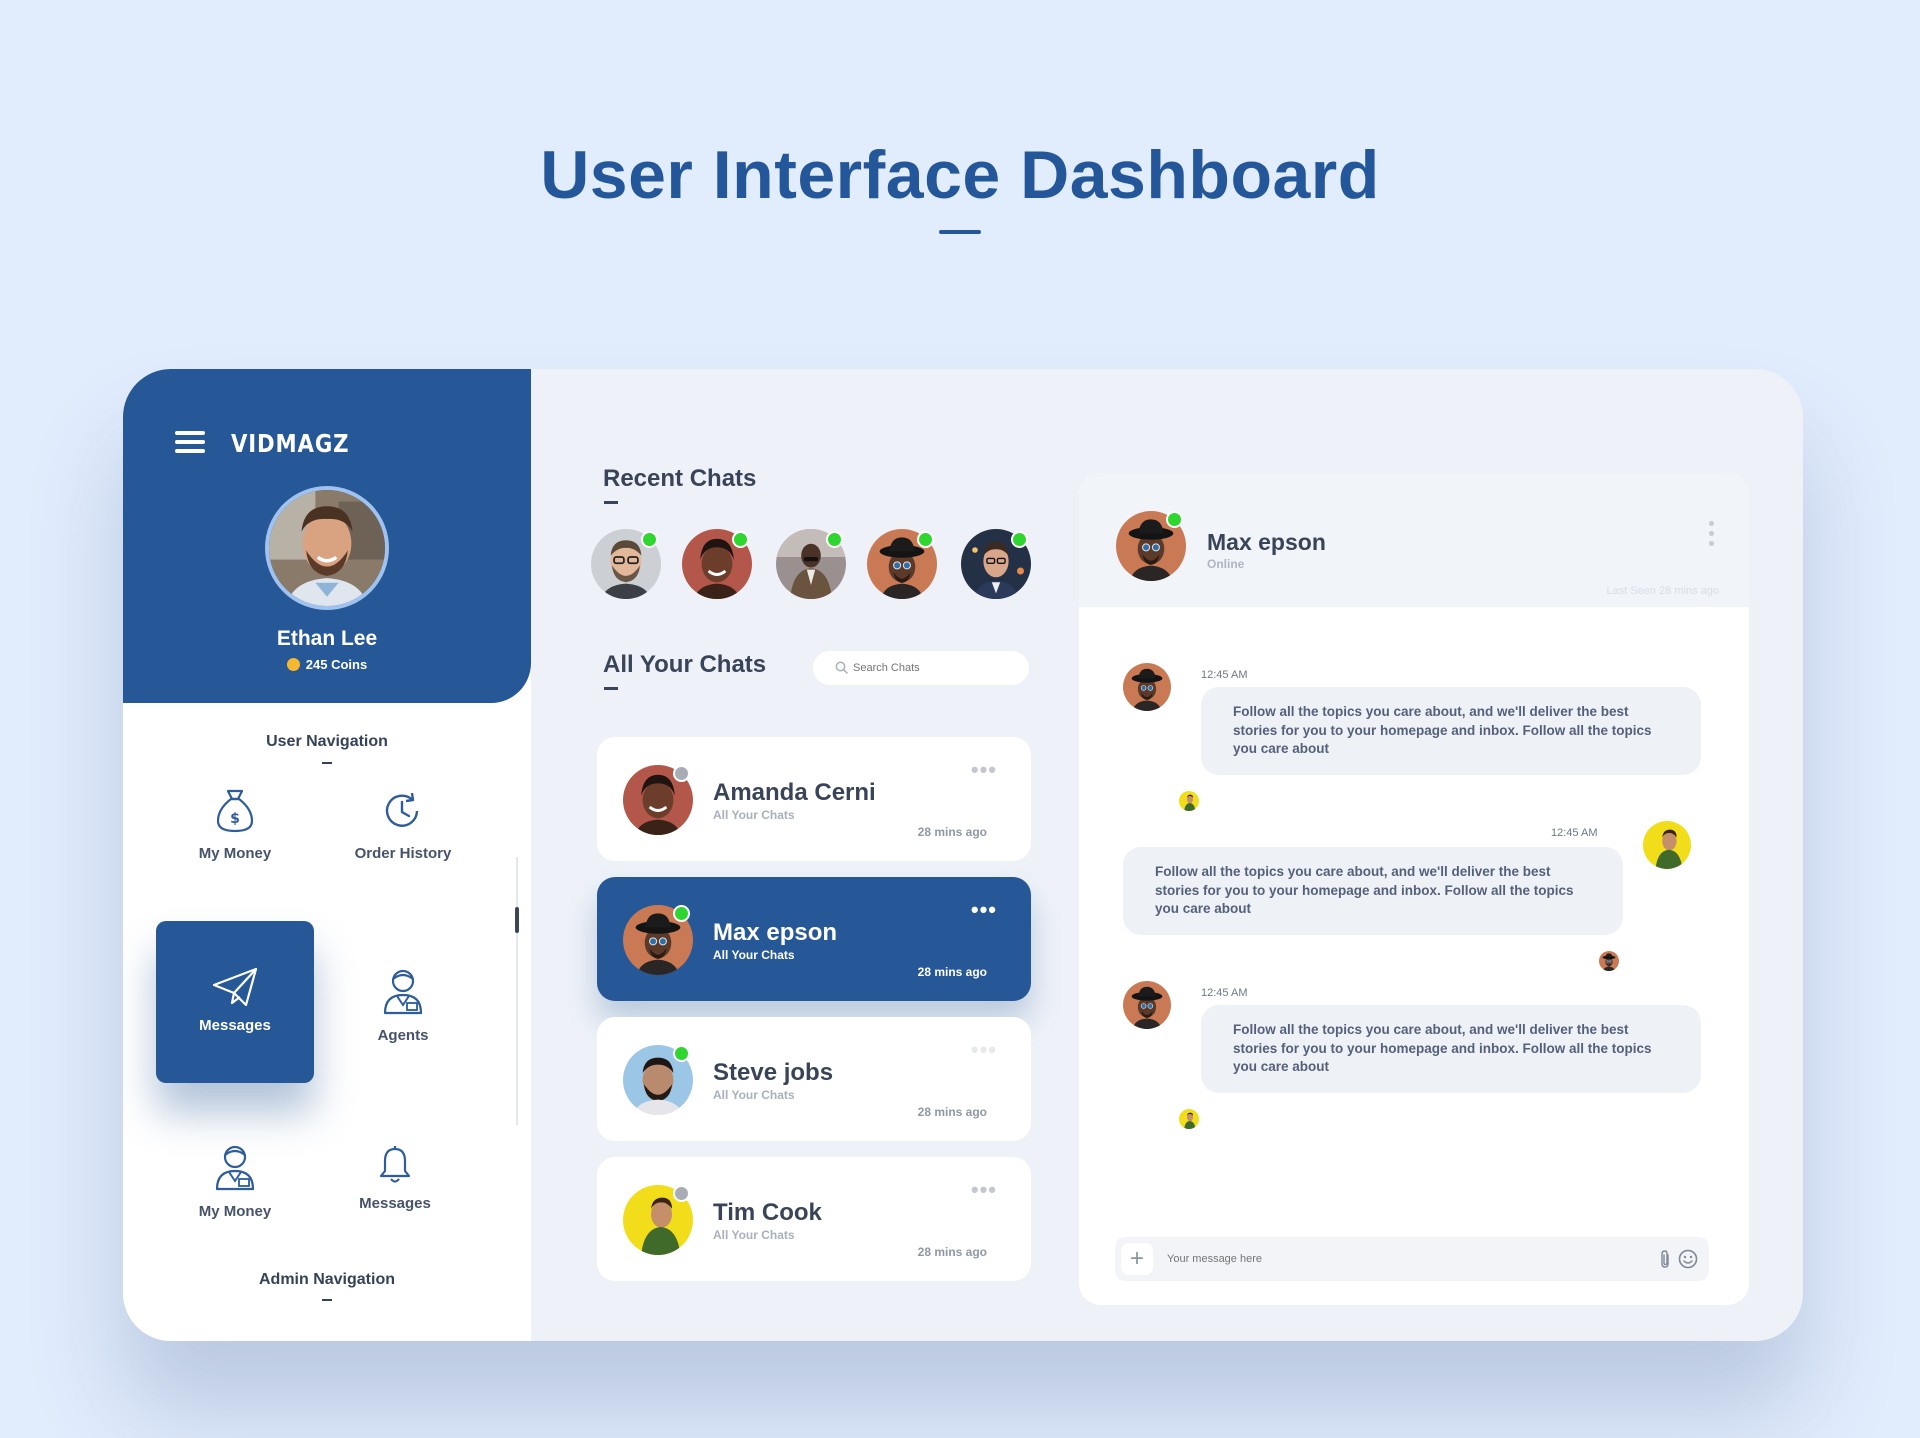  What do you see at coordinates (1147, 1005) in the screenshot?
I see `message-avatar` at bounding box center [1147, 1005].